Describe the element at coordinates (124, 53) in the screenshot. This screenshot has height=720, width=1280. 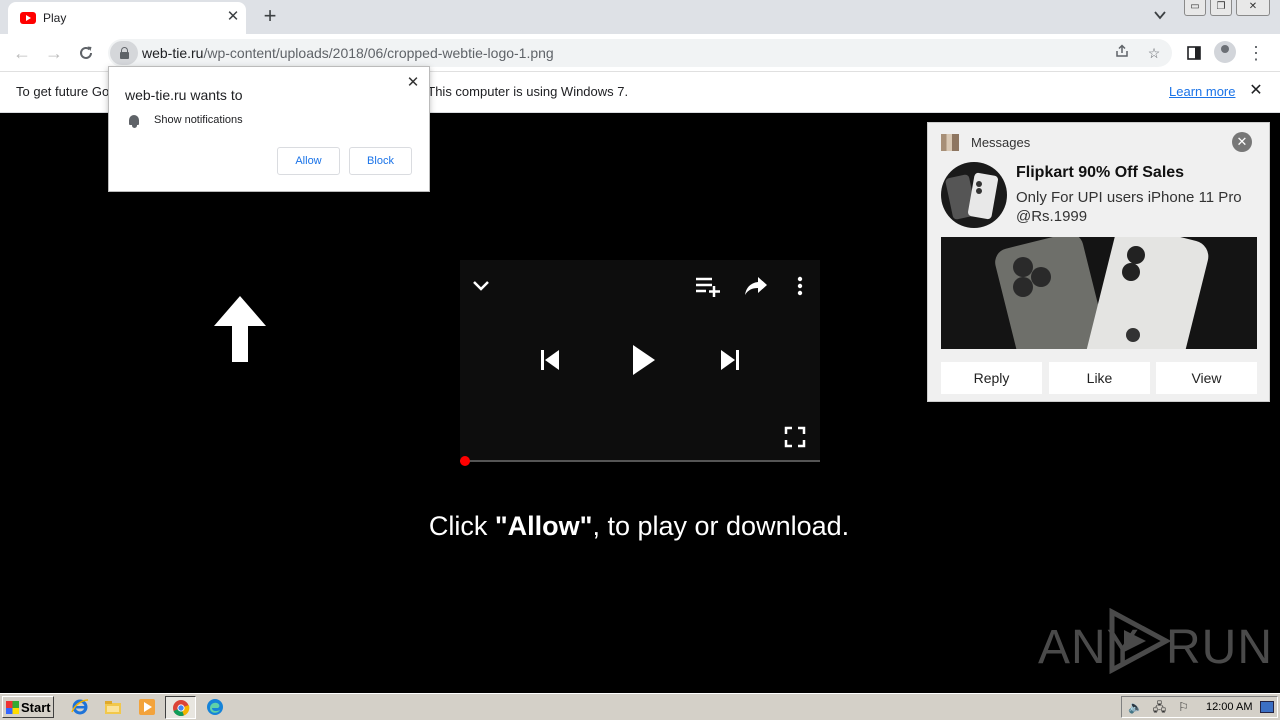
I see `lock-icon` at that location.